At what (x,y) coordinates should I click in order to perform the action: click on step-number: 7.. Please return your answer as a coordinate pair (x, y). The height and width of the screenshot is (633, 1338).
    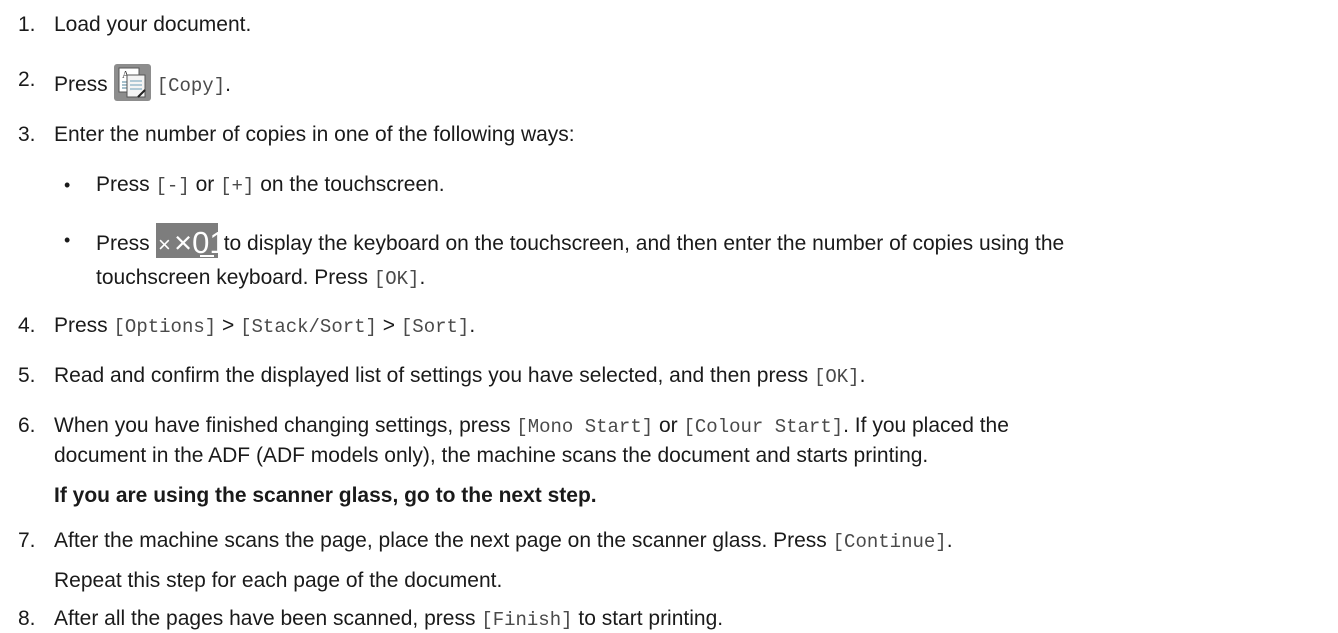
    Looking at the image, I should click on (27, 540).